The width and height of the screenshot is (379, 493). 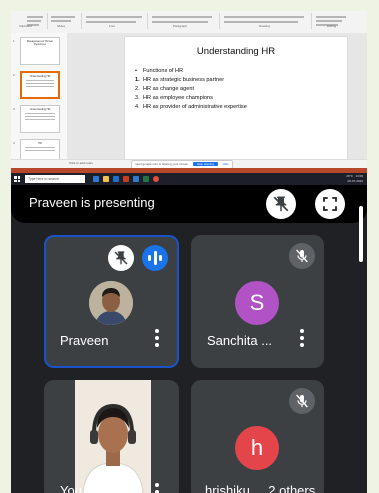 I want to click on participant-tile-you: You, so click(x=111, y=436).